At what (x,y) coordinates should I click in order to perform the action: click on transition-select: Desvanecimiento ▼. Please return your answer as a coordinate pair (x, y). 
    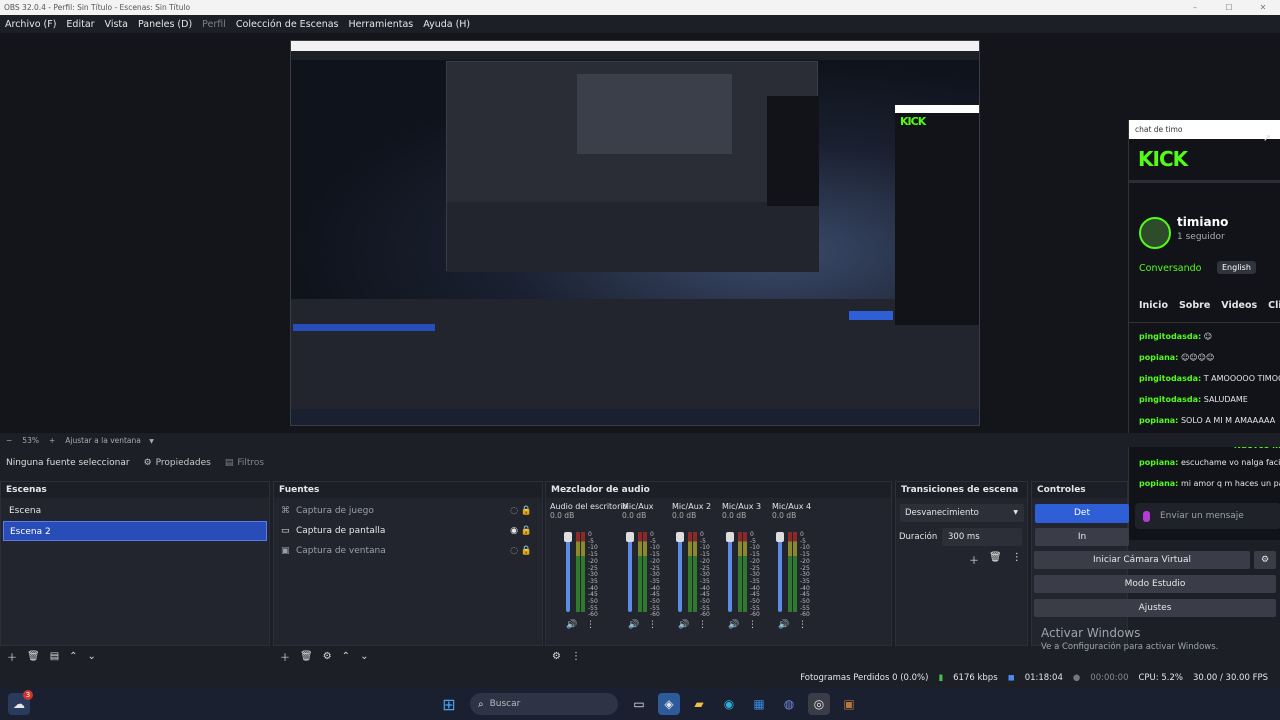
    Looking at the image, I should click on (962, 513).